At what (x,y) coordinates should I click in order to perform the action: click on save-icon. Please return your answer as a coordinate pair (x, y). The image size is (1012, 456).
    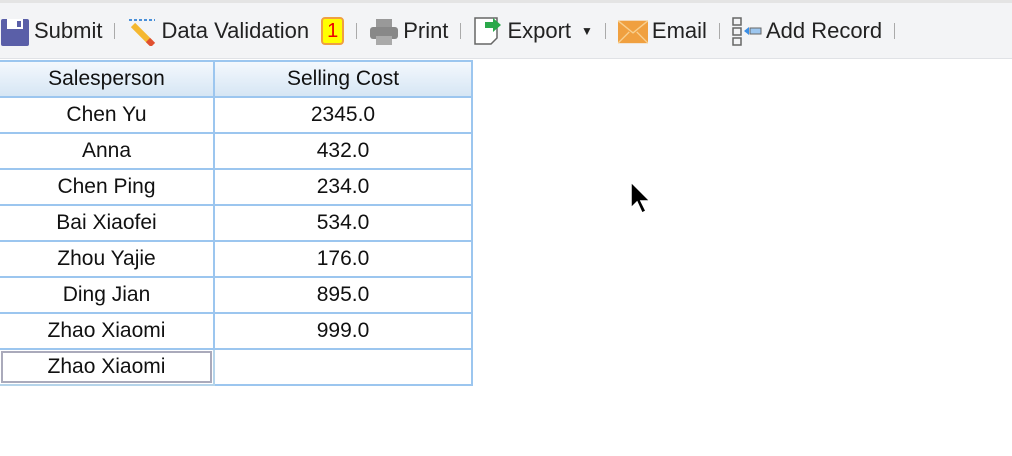
    Looking at the image, I should click on (15, 32).